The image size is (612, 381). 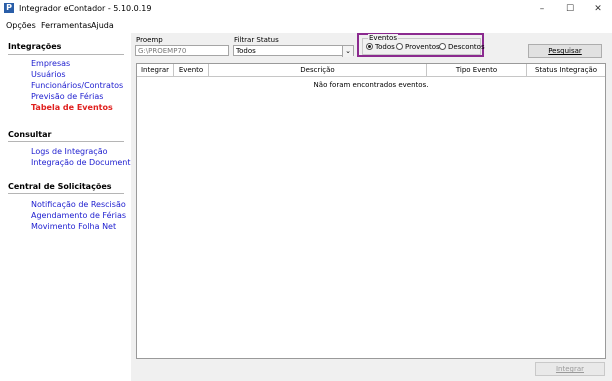 I want to click on sidebar-item-notificacao-rescisao: Notificação de Rescisão, so click(x=78, y=204).